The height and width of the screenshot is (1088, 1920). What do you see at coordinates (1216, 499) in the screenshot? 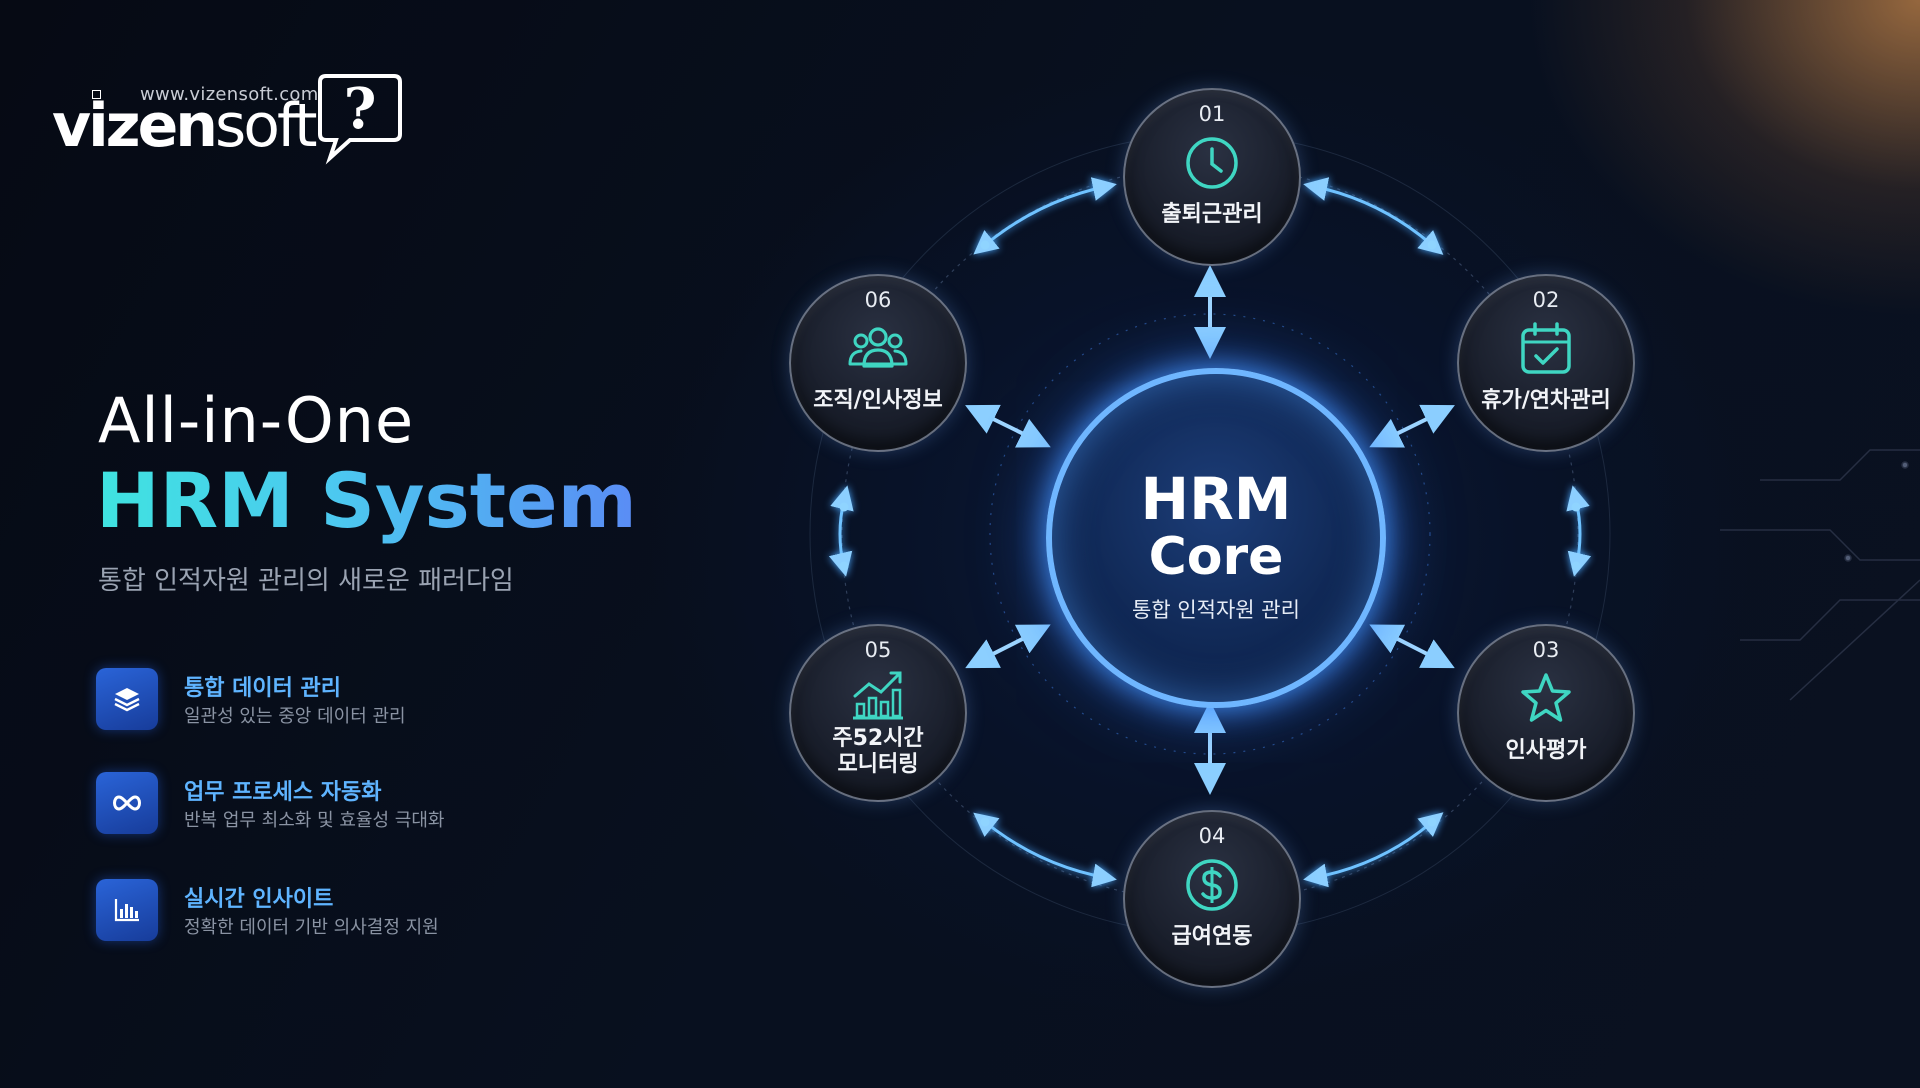
I see `core-title-line1: HRM` at bounding box center [1216, 499].